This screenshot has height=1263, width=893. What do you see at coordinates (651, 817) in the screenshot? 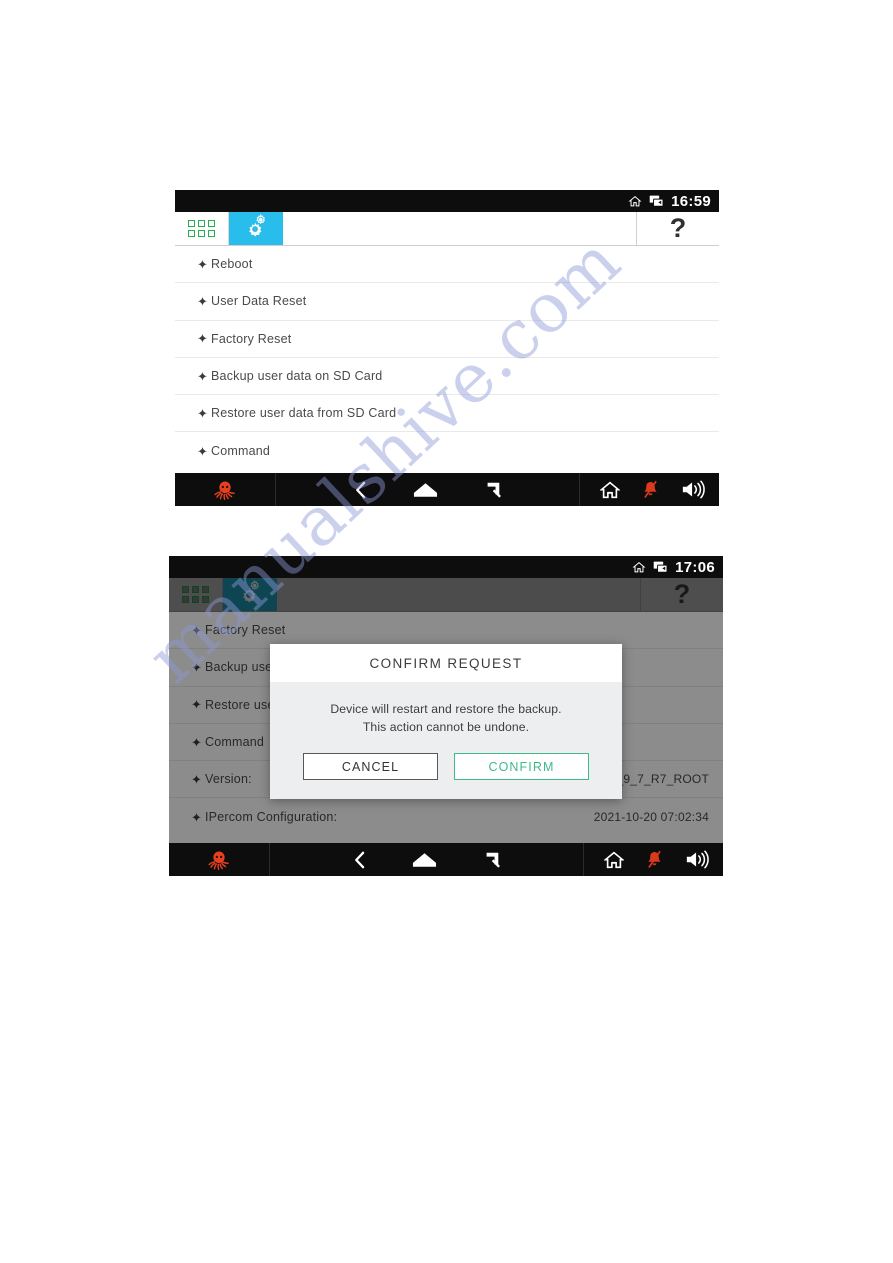
I see `list-item-value: 2021-10-20 07:02:34` at bounding box center [651, 817].